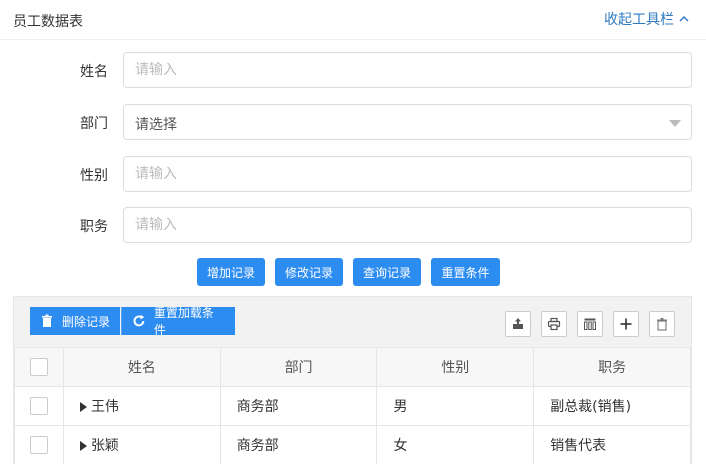 The width and height of the screenshot is (706, 464). I want to click on edit-record-button: 修改记录, so click(309, 272).